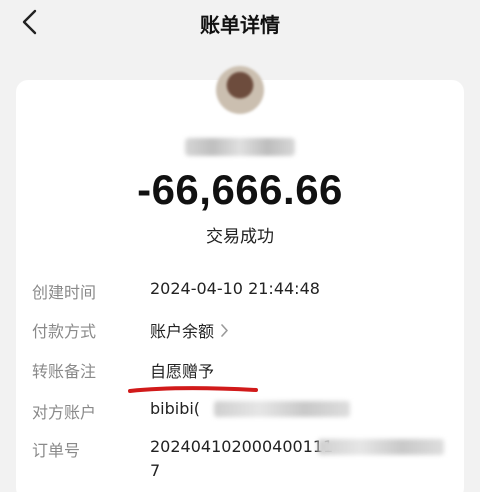 Image resolution: width=480 pixels, height=492 pixels. What do you see at coordinates (64, 412) in the screenshot?
I see `counterparty-label: 对方账户` at bounding box center [64, 412].